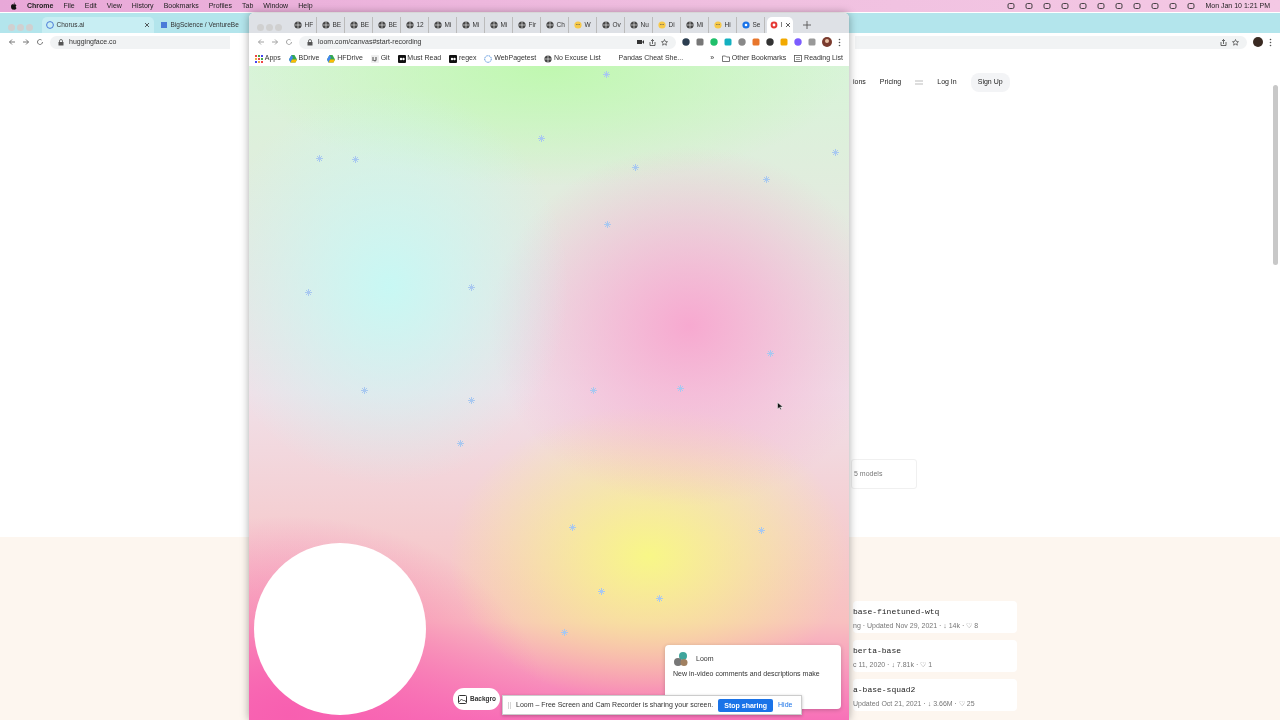 The image size is (1280, 720). I want to click on new-tab-icon, so click(806, 25).